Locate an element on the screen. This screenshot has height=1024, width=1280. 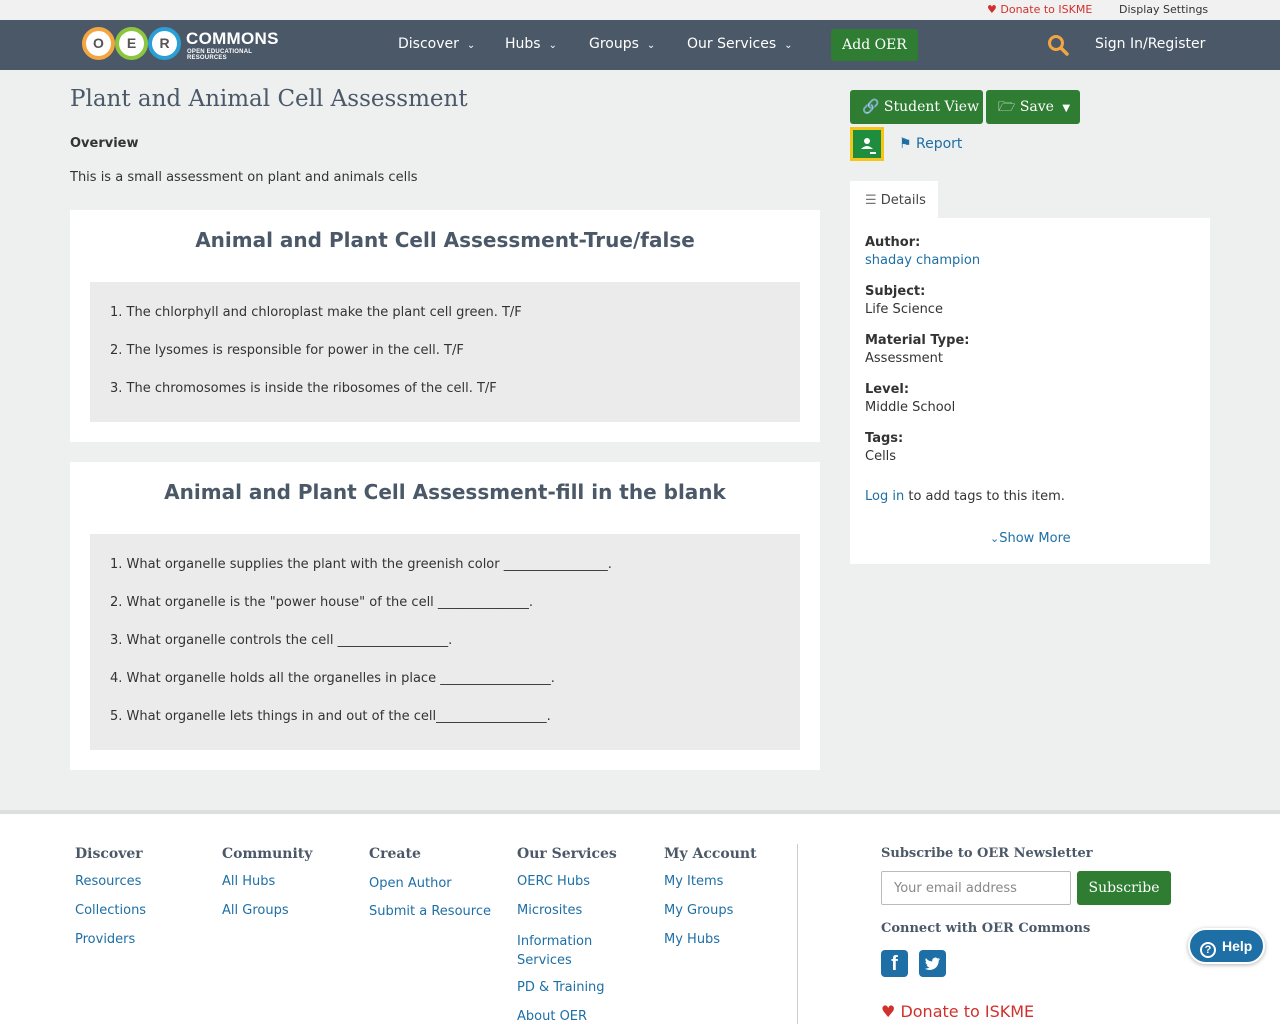
nav-our-services: Our Services ⌄ is located at coordinates (740, 44).